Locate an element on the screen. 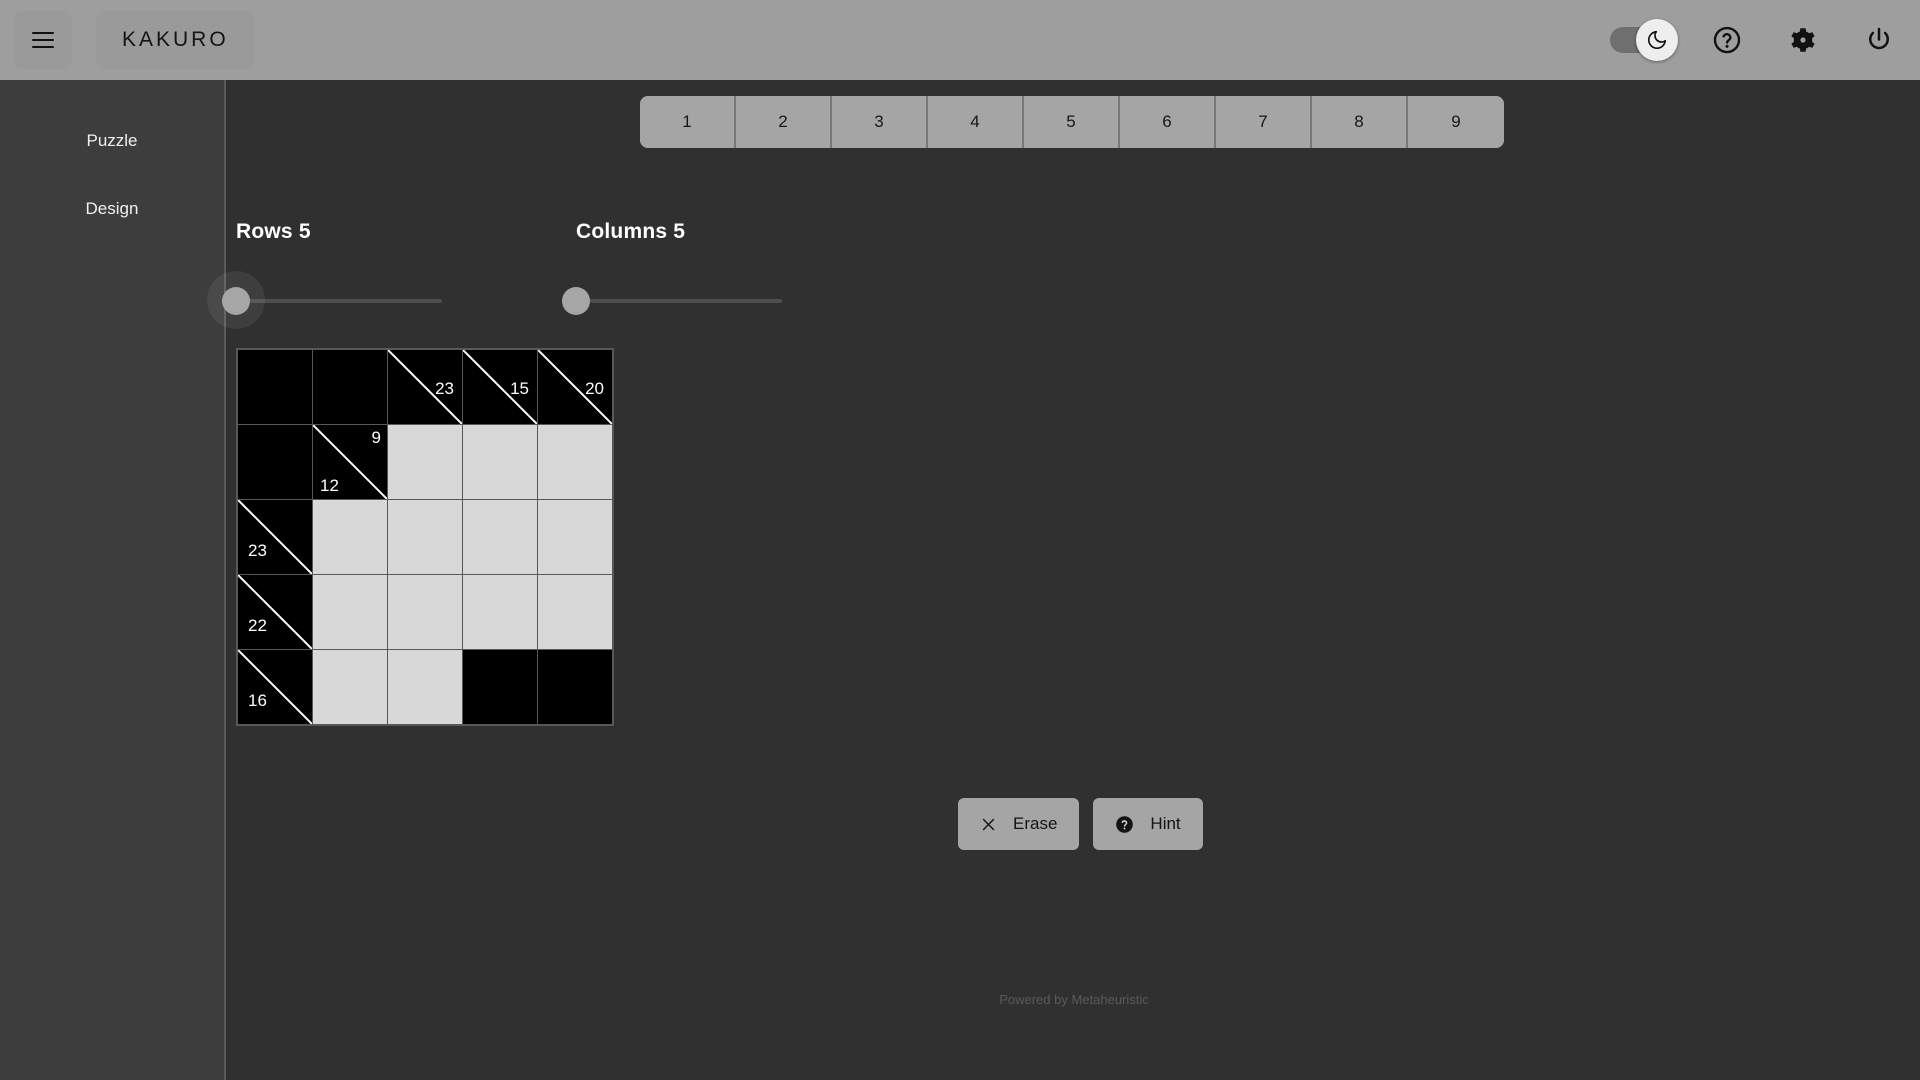 The image size is (1920, 1080). sidebar-item-puzzle: Puzzle is located at coordinates (112, 141).